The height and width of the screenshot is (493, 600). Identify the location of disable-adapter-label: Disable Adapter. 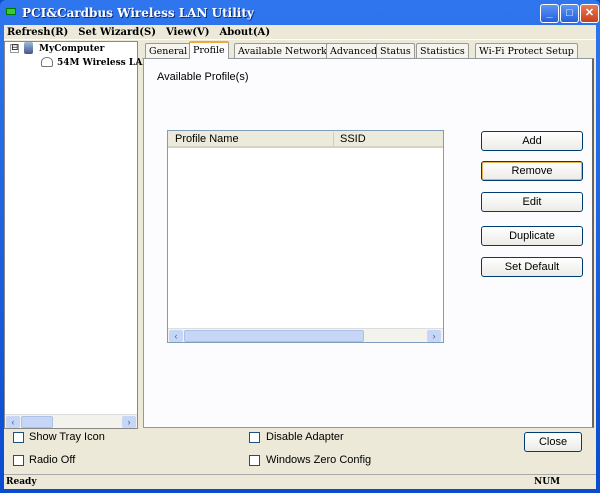
(305, 437).